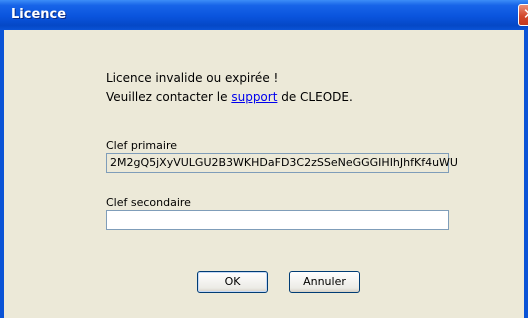  I want to click on support-link: support, so click(254, 97).